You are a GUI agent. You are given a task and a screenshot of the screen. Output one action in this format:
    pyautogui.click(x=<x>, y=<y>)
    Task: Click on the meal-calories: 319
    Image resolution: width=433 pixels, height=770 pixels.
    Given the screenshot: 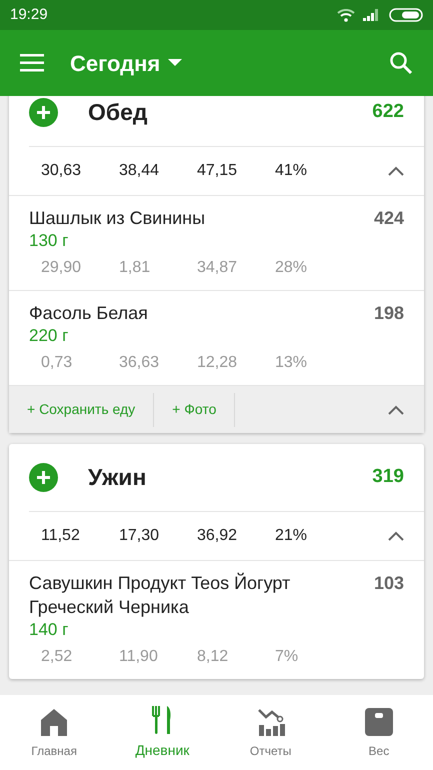 What is the action you would take?
    pyautogui.click(x=388, y=477)
    